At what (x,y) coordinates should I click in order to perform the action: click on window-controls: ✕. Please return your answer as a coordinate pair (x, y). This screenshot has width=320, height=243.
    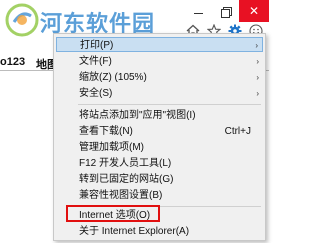
    Looking at the image, I should click on (227, 11).